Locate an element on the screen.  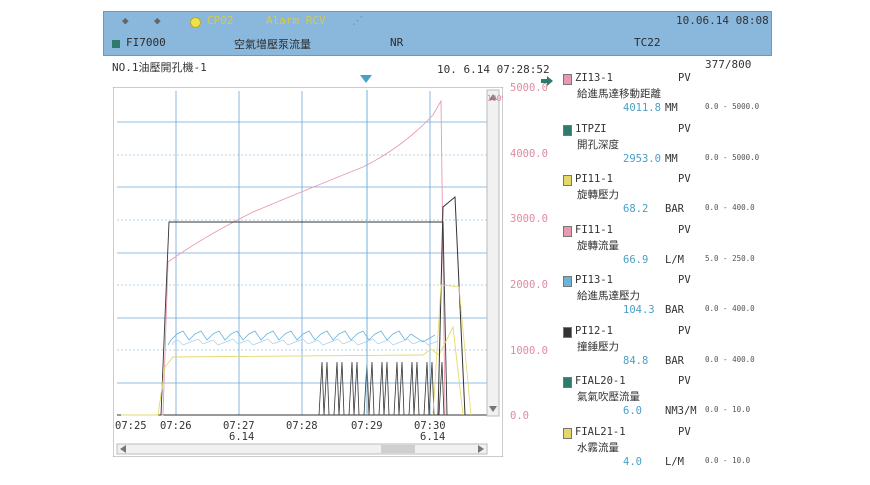
legend-tag: ZI13-1 is located at coordinates (594, 78).